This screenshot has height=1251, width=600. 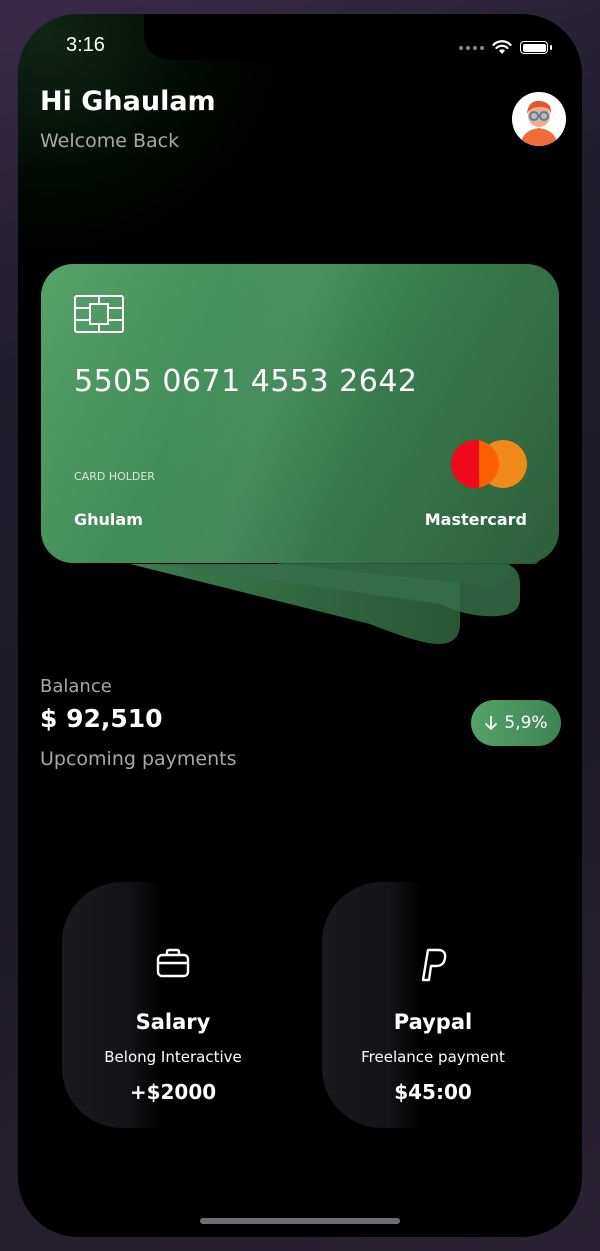 What do you see at coordinates (475, 519) in the screenshot?
I see `card-network-name: Mastercard` at bounding box center [475, 519].